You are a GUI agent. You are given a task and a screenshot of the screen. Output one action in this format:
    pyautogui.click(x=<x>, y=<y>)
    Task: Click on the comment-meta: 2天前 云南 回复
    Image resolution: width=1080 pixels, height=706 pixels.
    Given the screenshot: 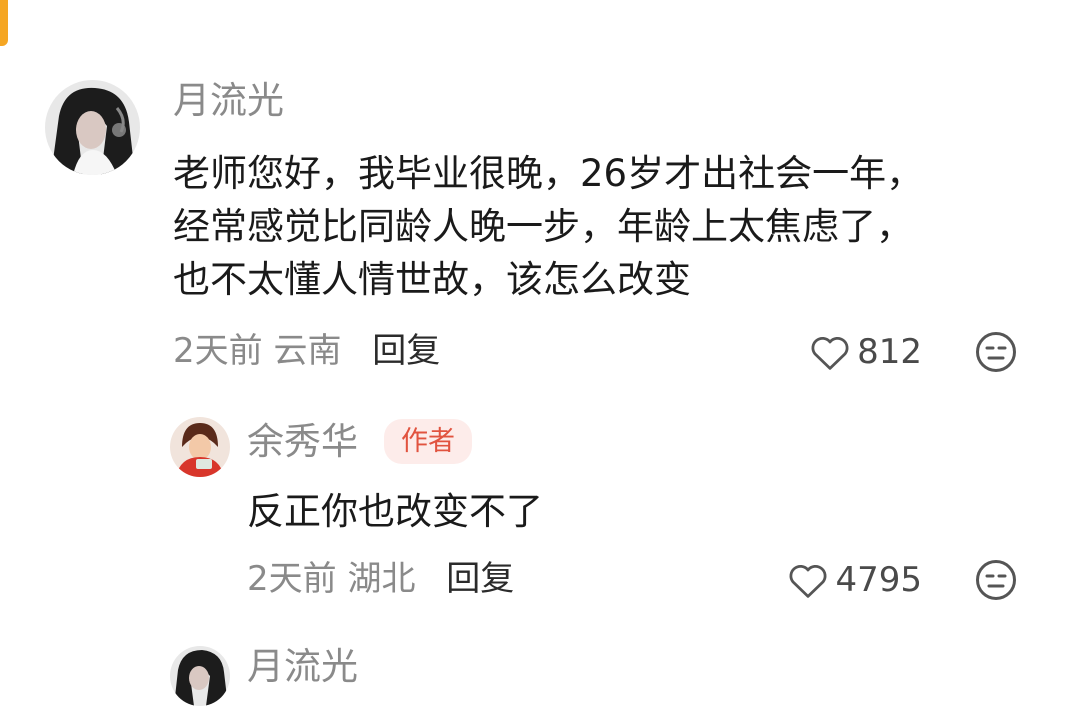 What is the action you would take?
    pyautogui.click(x=306, y=351)
    